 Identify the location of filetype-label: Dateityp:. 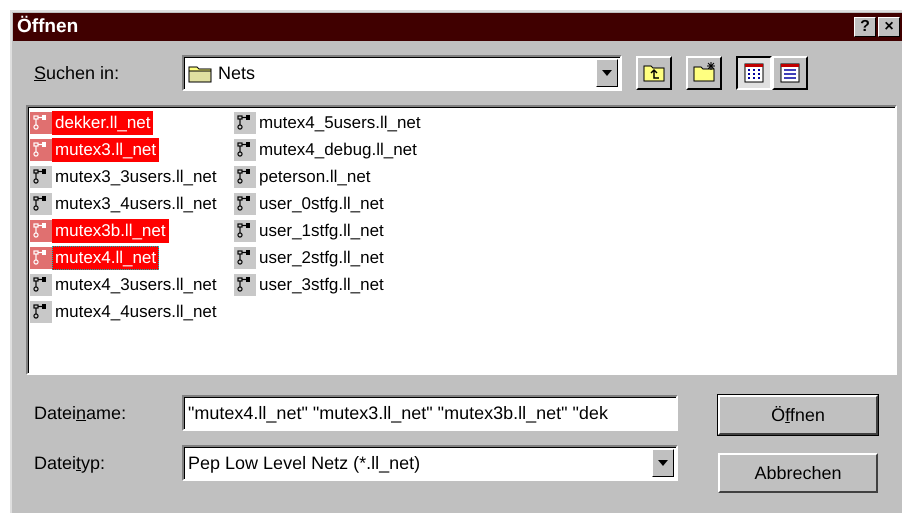
(70, 463).